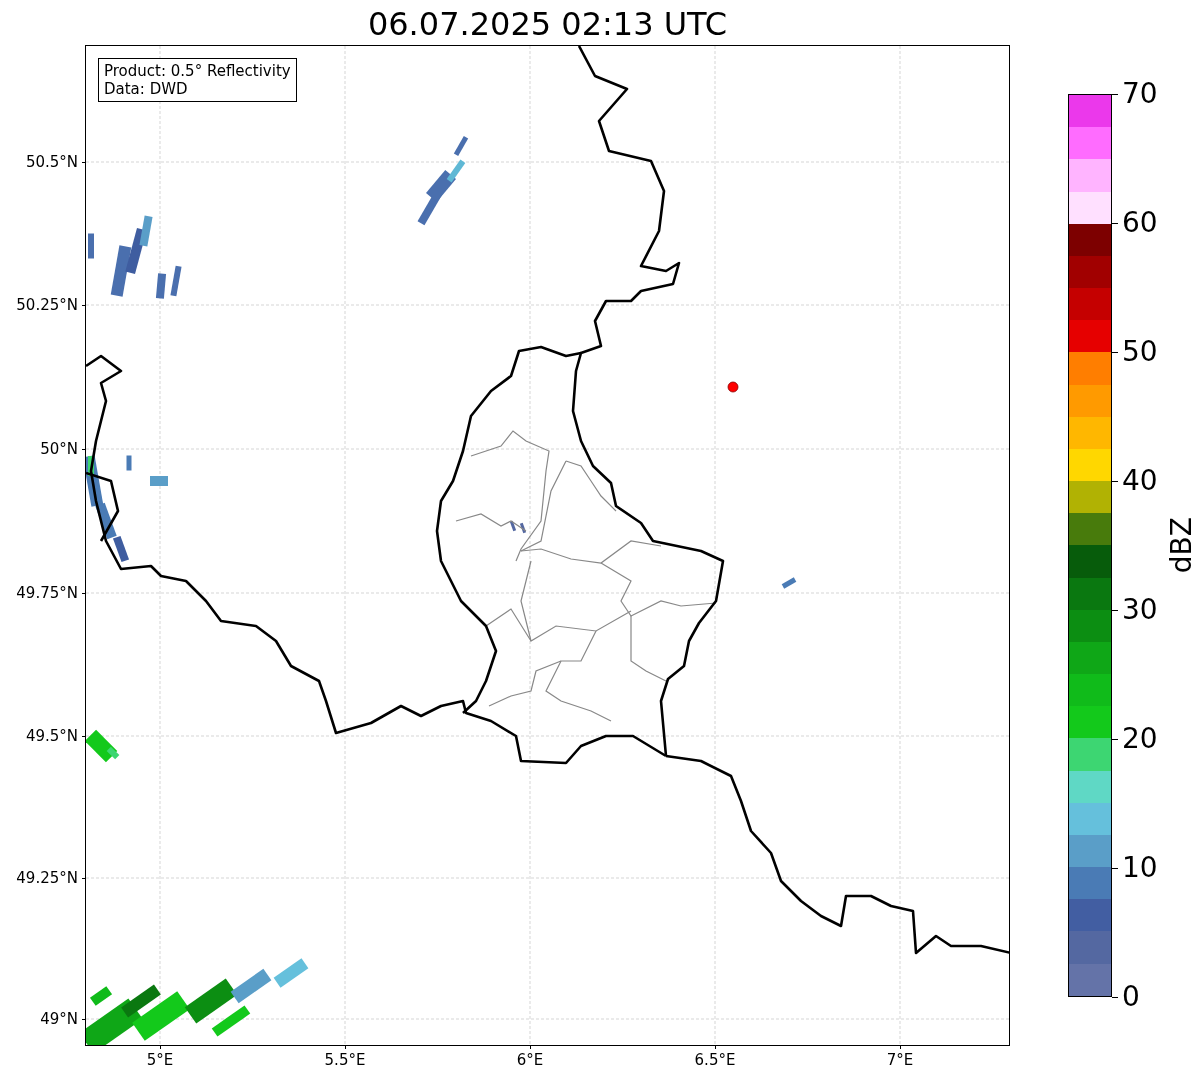 Image resolution: width=1202 pixels, height=1081 pixels. What do you see at coordinates (197, 71) in the screenshot?
I see `legend-text: Product: 0.5° Reflectivity` at bounding box center [197, 71].